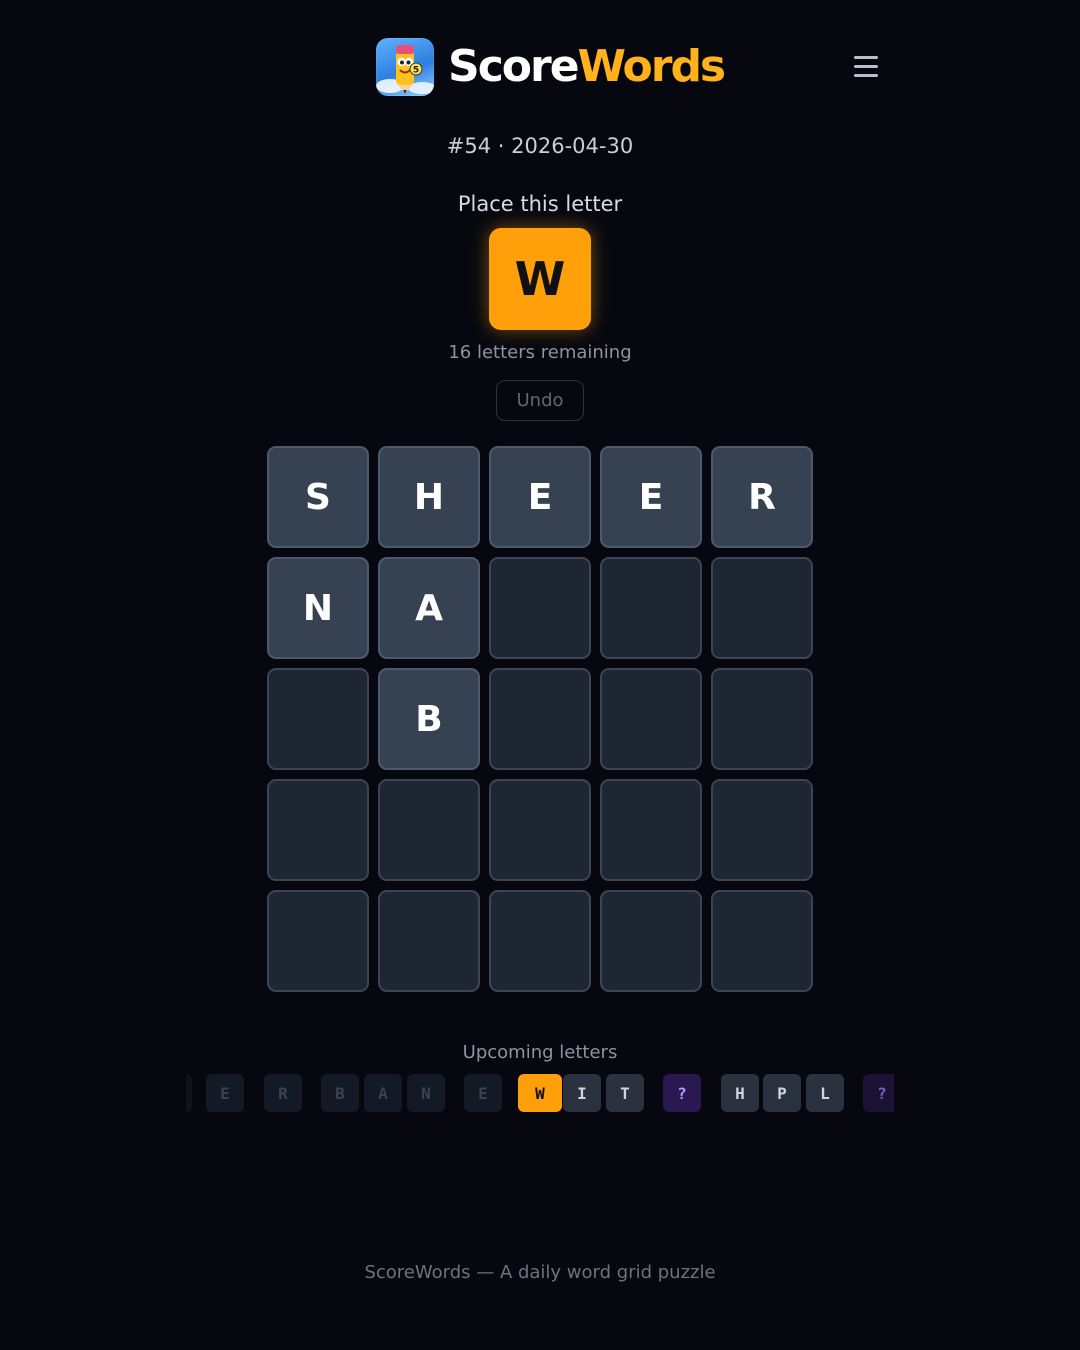  What do you see at coordinates (540, 279) in the screenshot?
I see `current-letter-tile: W` at bounding box center [540, 279].